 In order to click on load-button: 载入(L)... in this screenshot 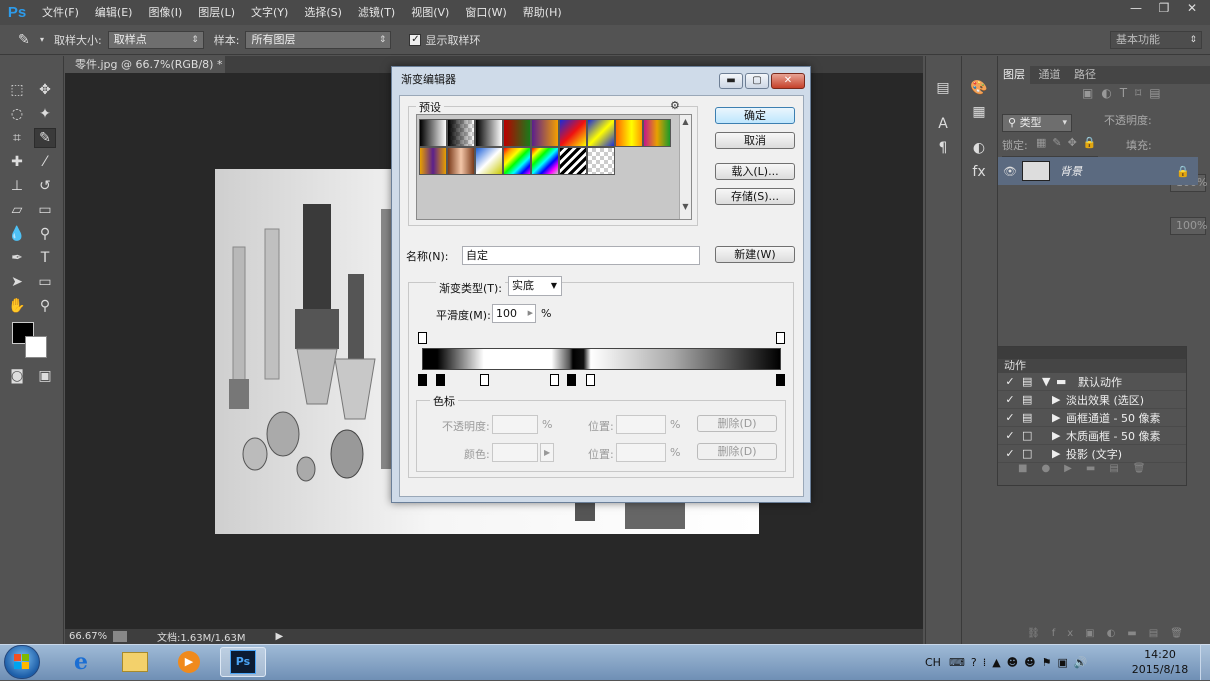, I will do `click(755, 171)`.